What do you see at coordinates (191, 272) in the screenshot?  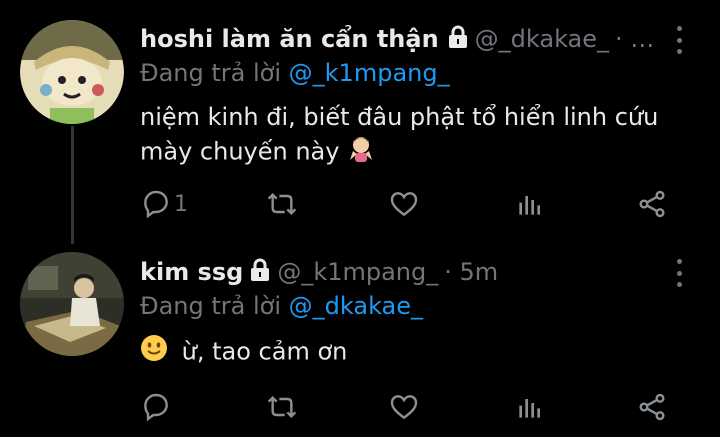 I see `display-name: kim ssg` at bounding box center [191, 272].